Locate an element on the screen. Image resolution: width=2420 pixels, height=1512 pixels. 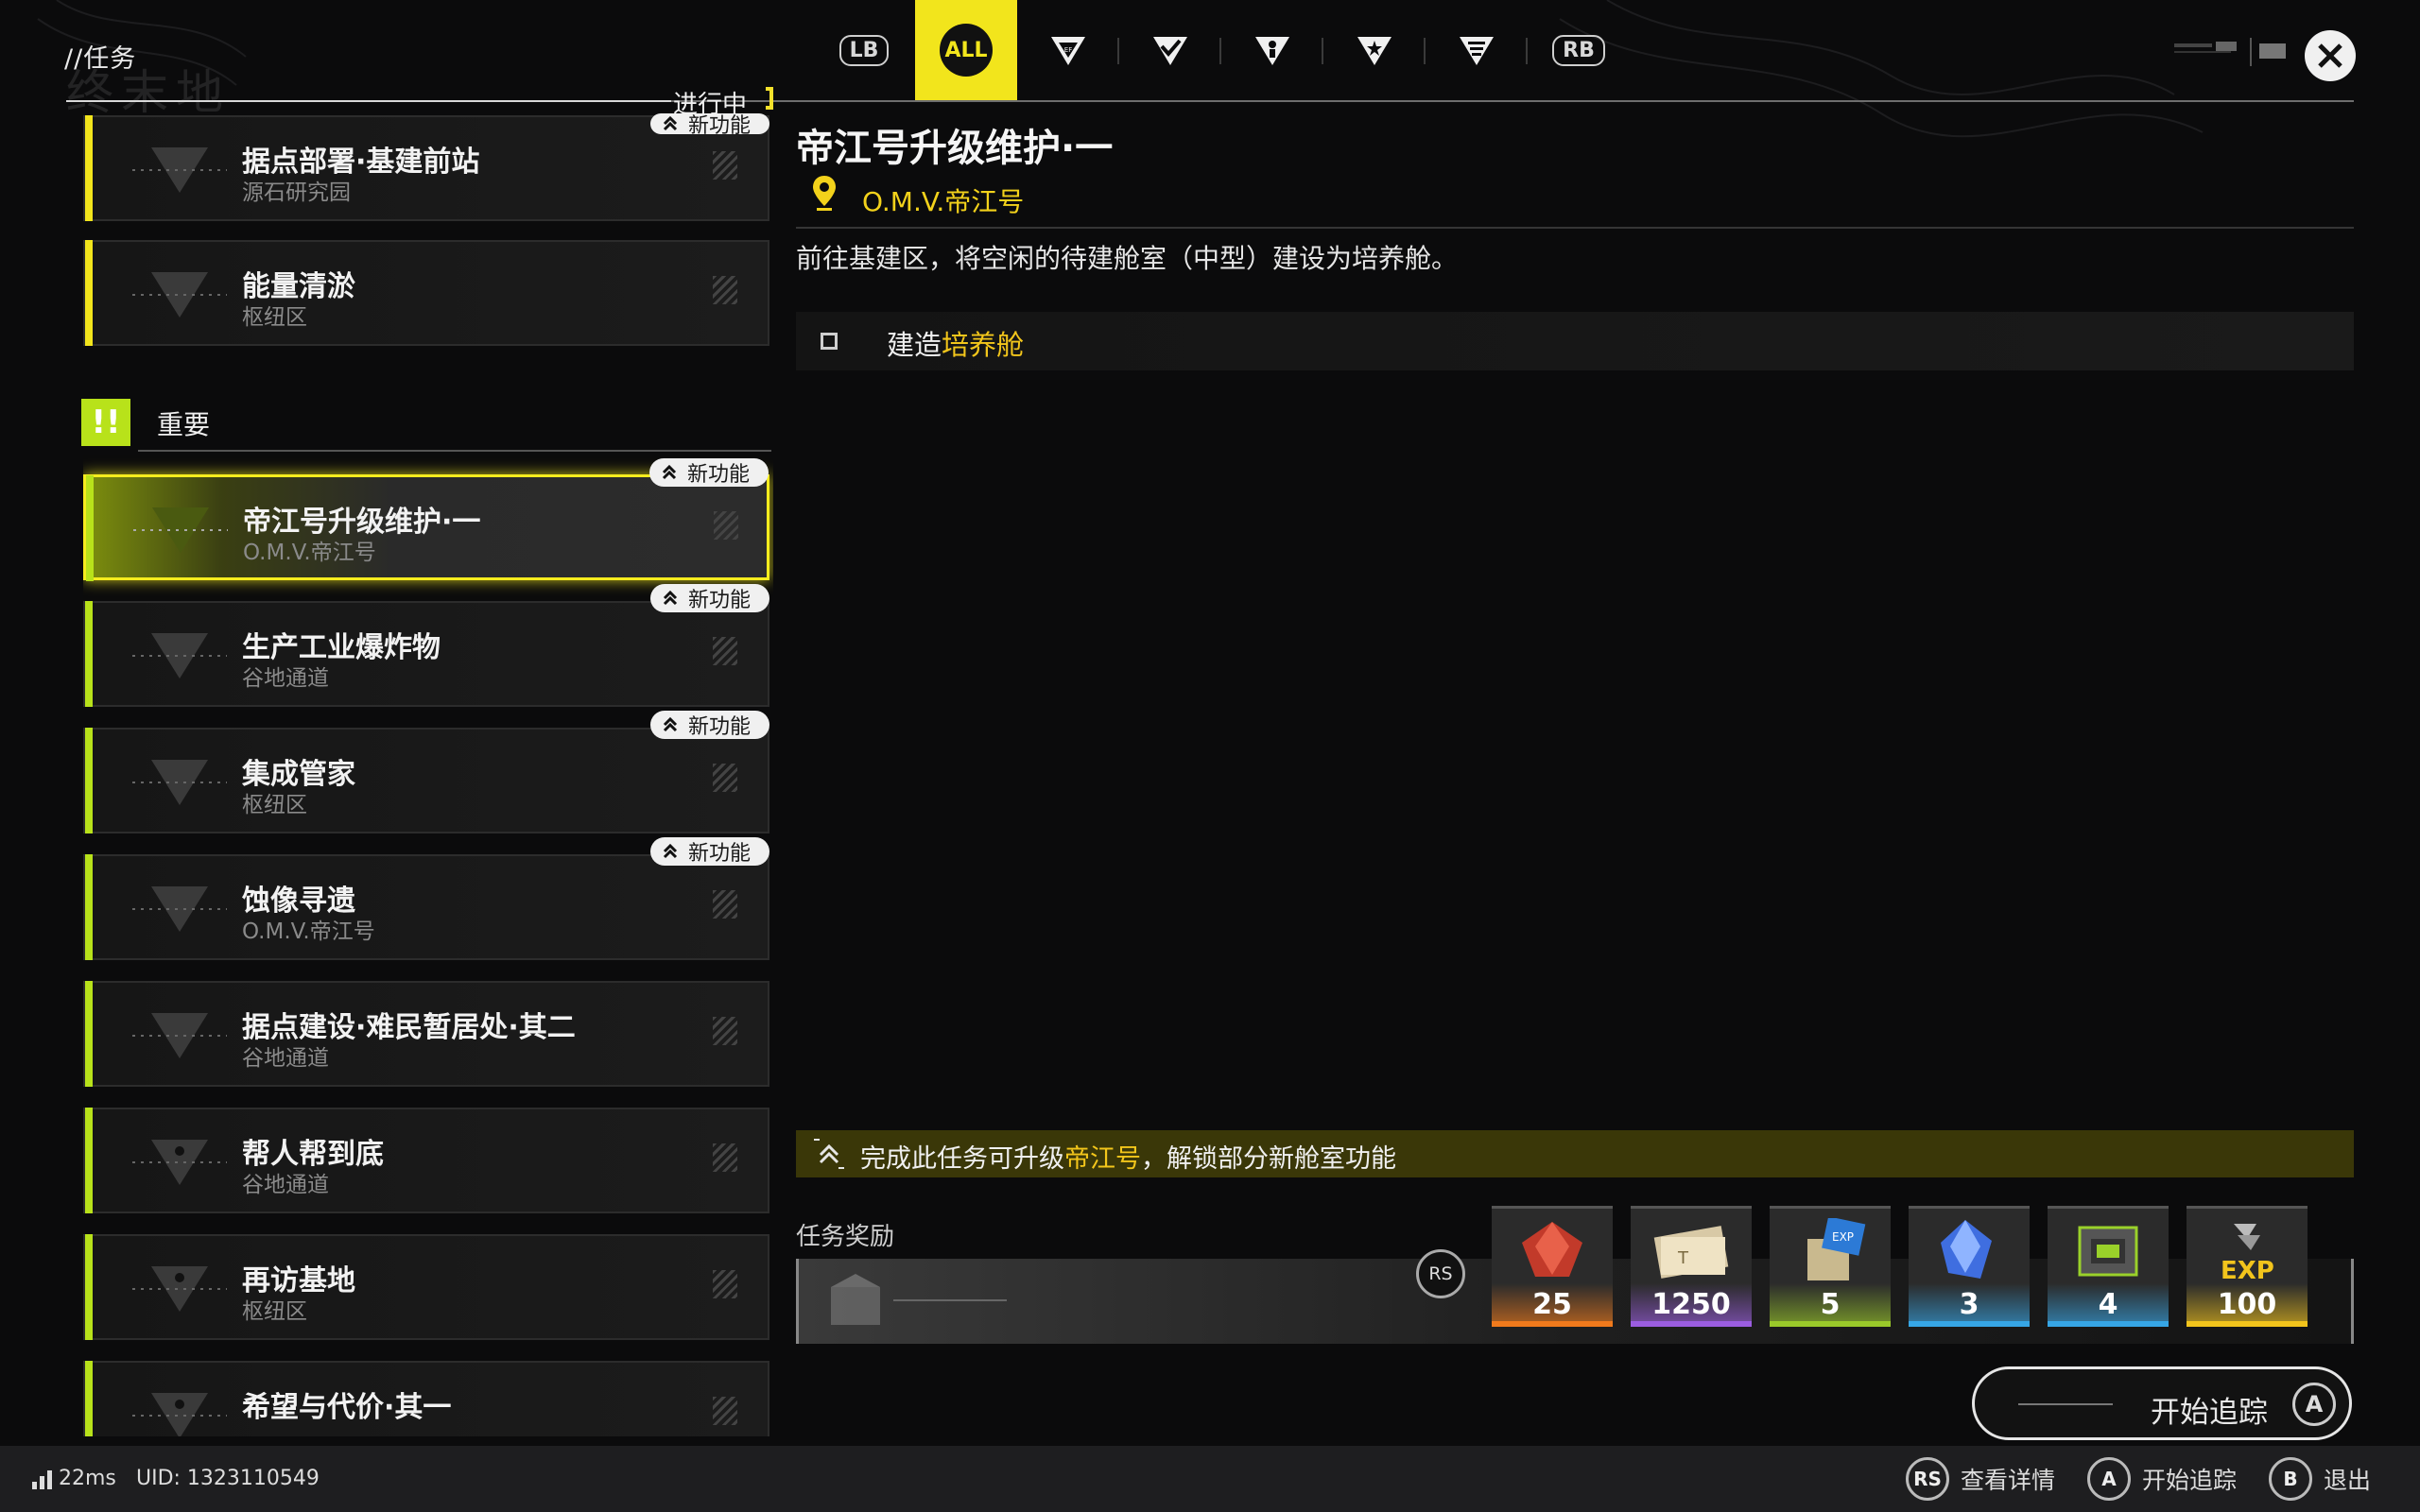
hint-exit: B 退出 is located at coordinates (2320, 1479).